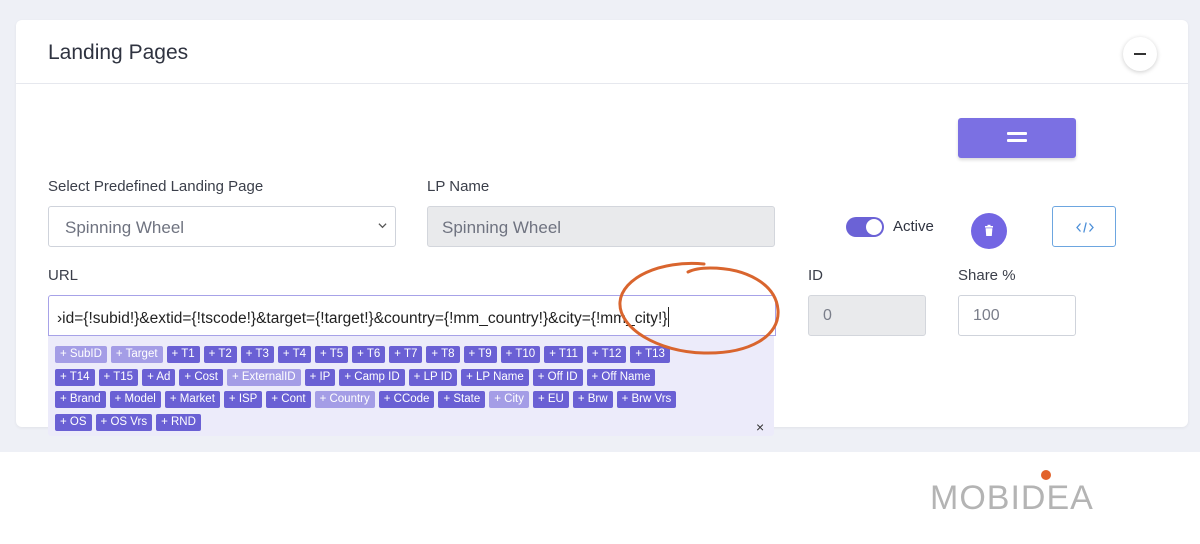 The image size is (1200, 544). Describe the element at coordinates (1012, 496) in the screenshot. I see `svg-text: MOBIDEA` at that location.